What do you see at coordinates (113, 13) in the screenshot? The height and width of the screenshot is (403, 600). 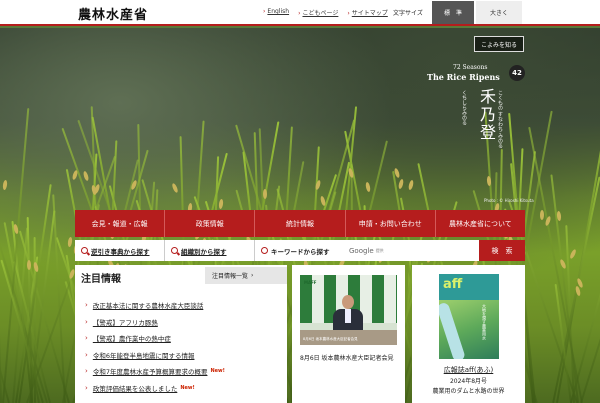 I see `site-logo: 農林水産省` at bounding box center [113, 13].